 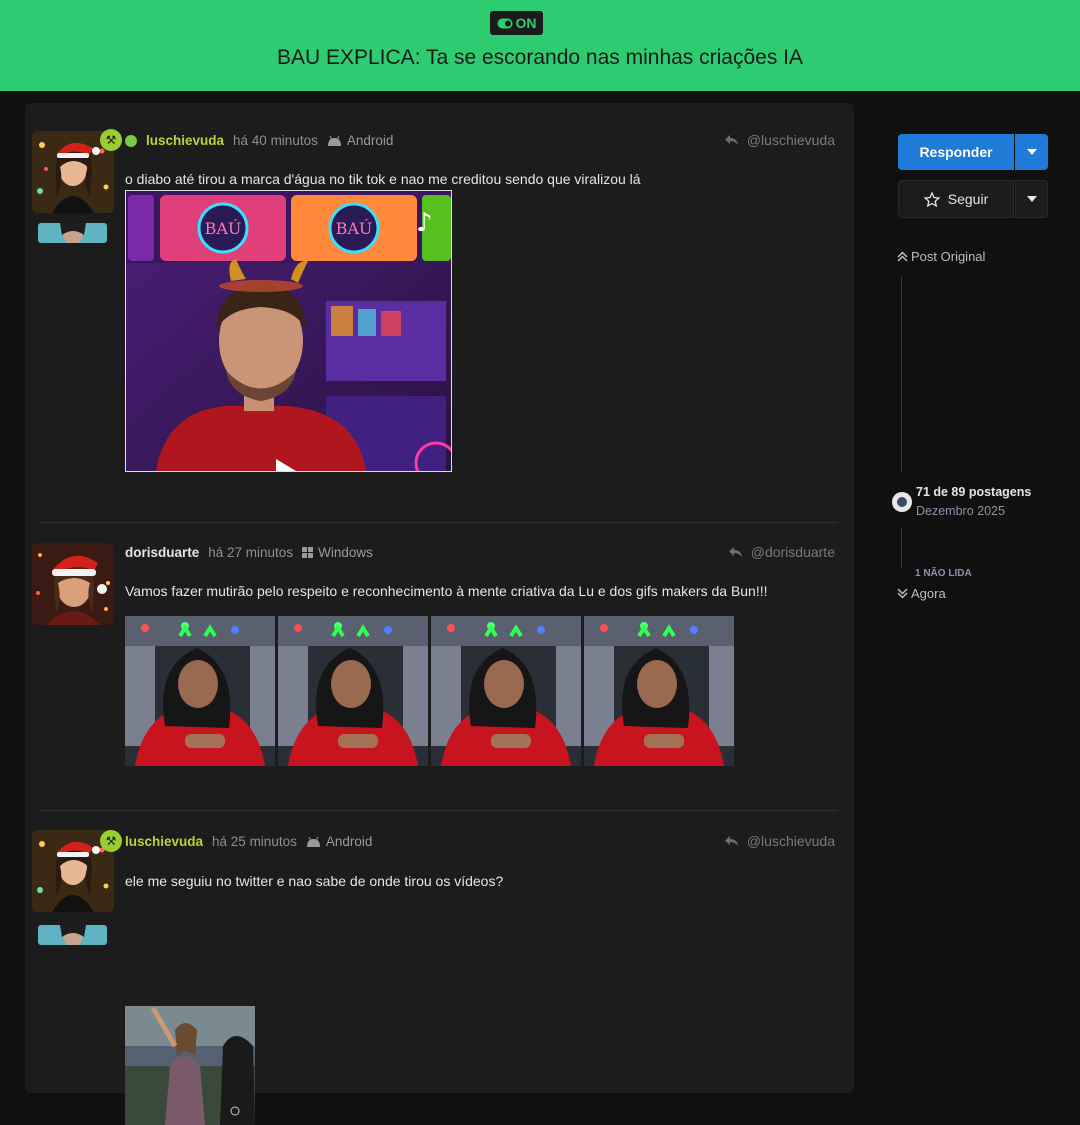 I want to click on latest-post-link: Agora, so click(x=921, y=593).